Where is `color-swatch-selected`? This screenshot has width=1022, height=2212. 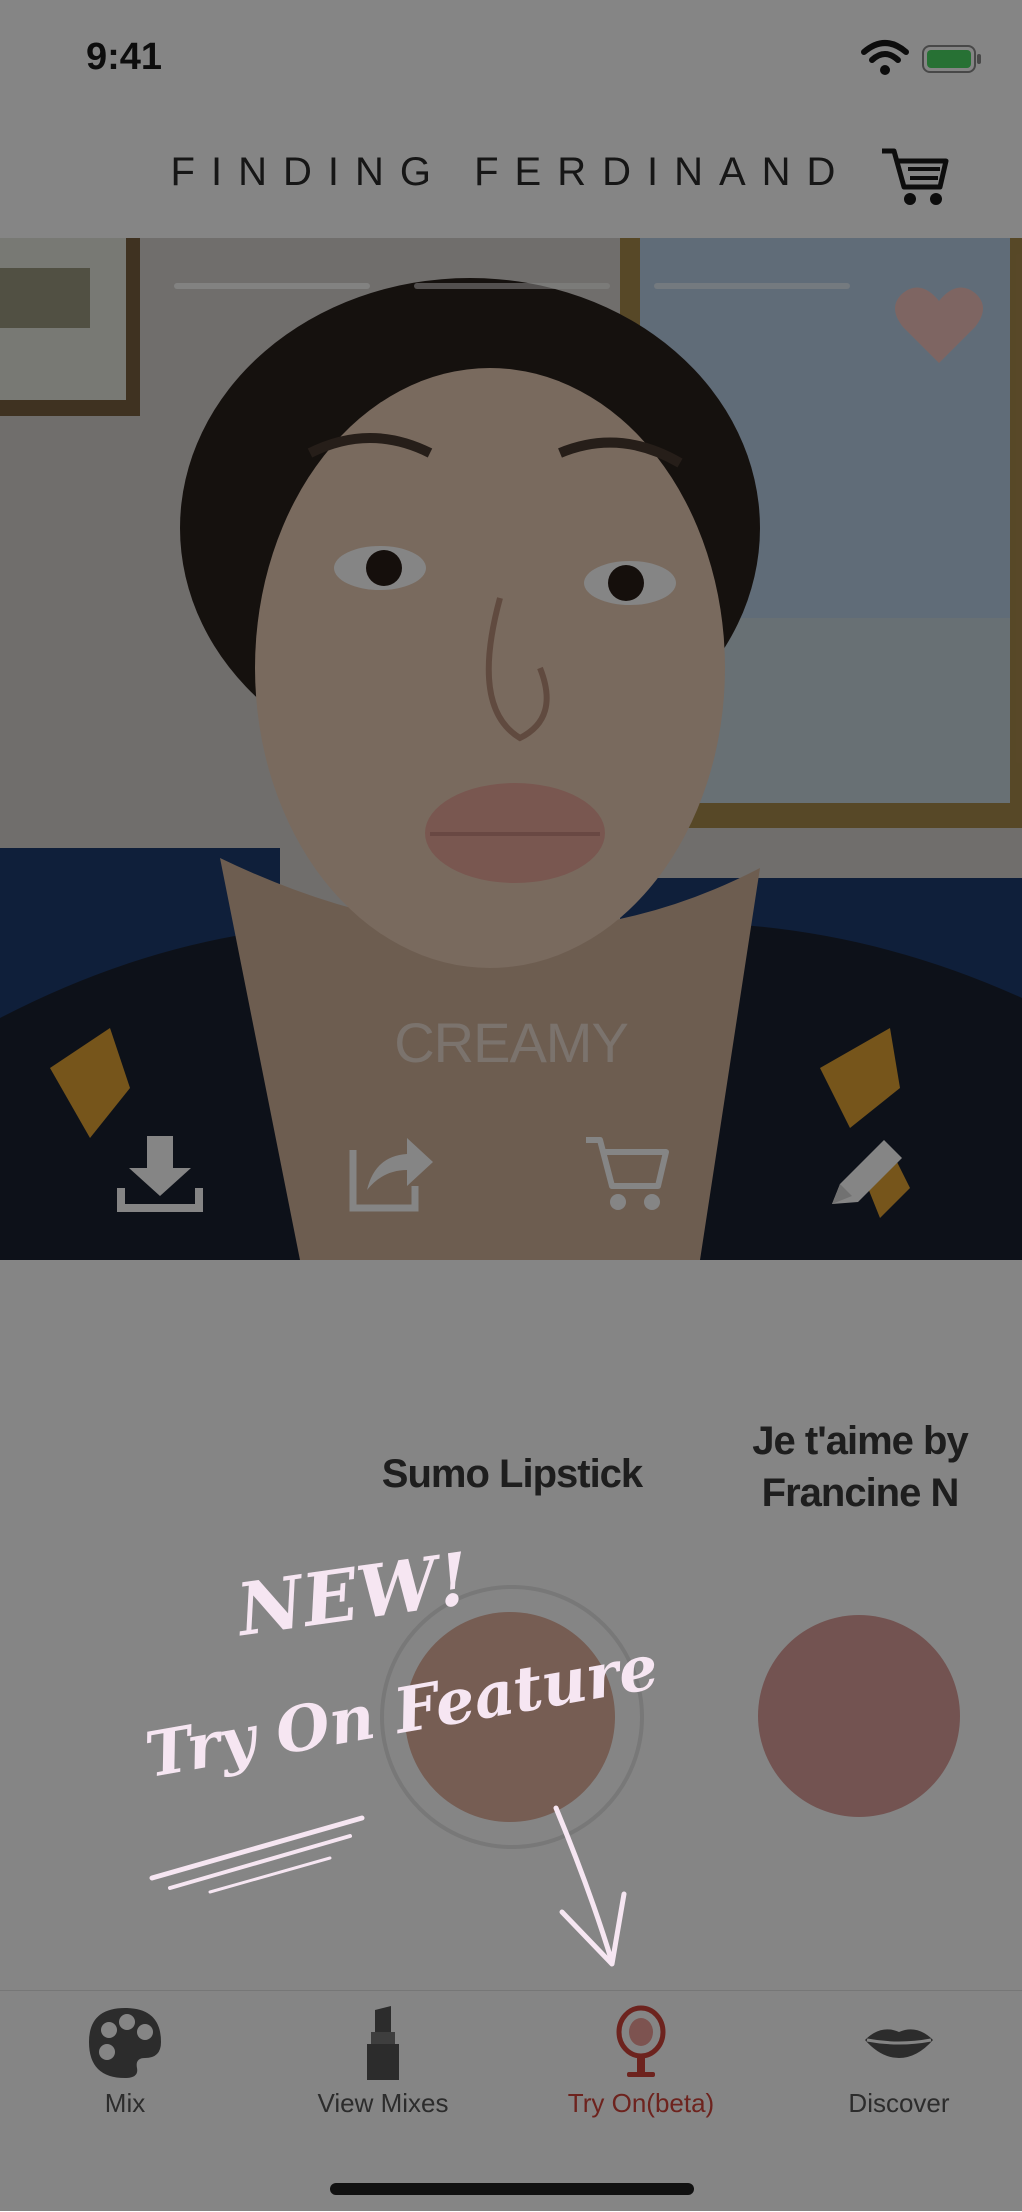
color-swatch-selected is located at coordinates (510, 1717).